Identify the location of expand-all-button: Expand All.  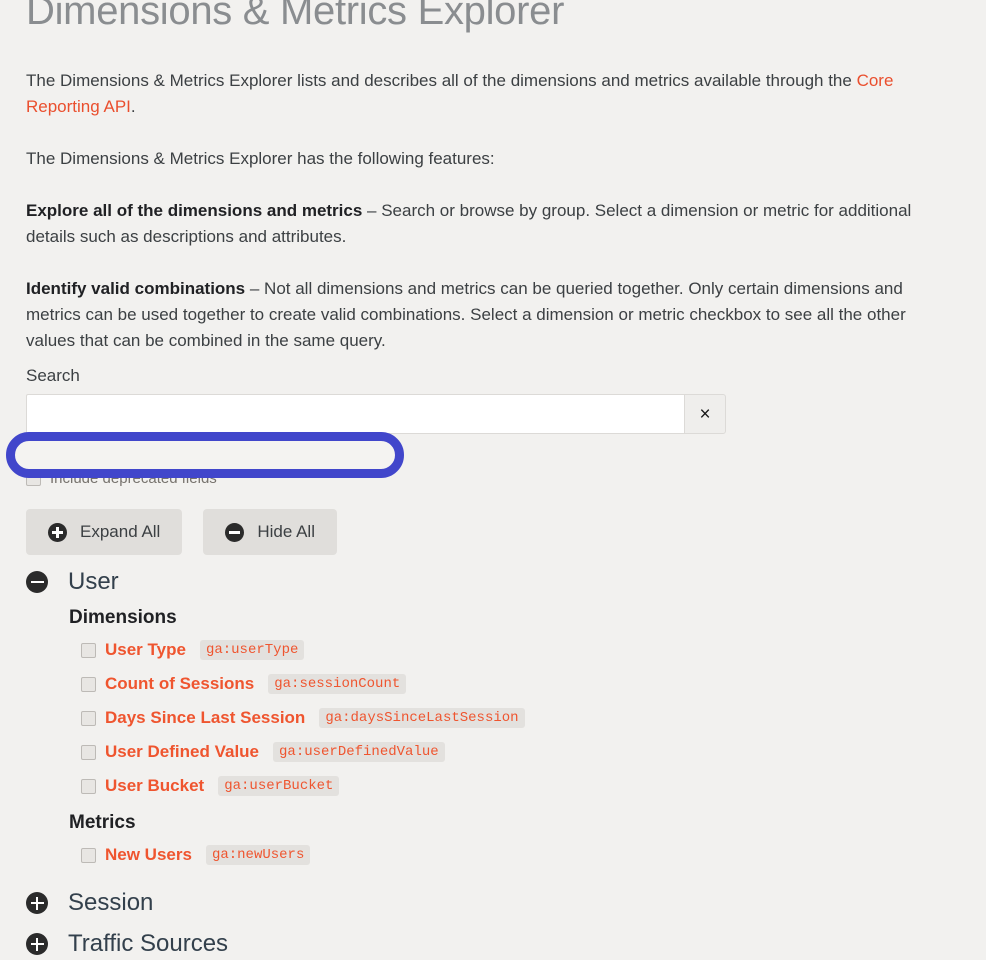
(104, 532).